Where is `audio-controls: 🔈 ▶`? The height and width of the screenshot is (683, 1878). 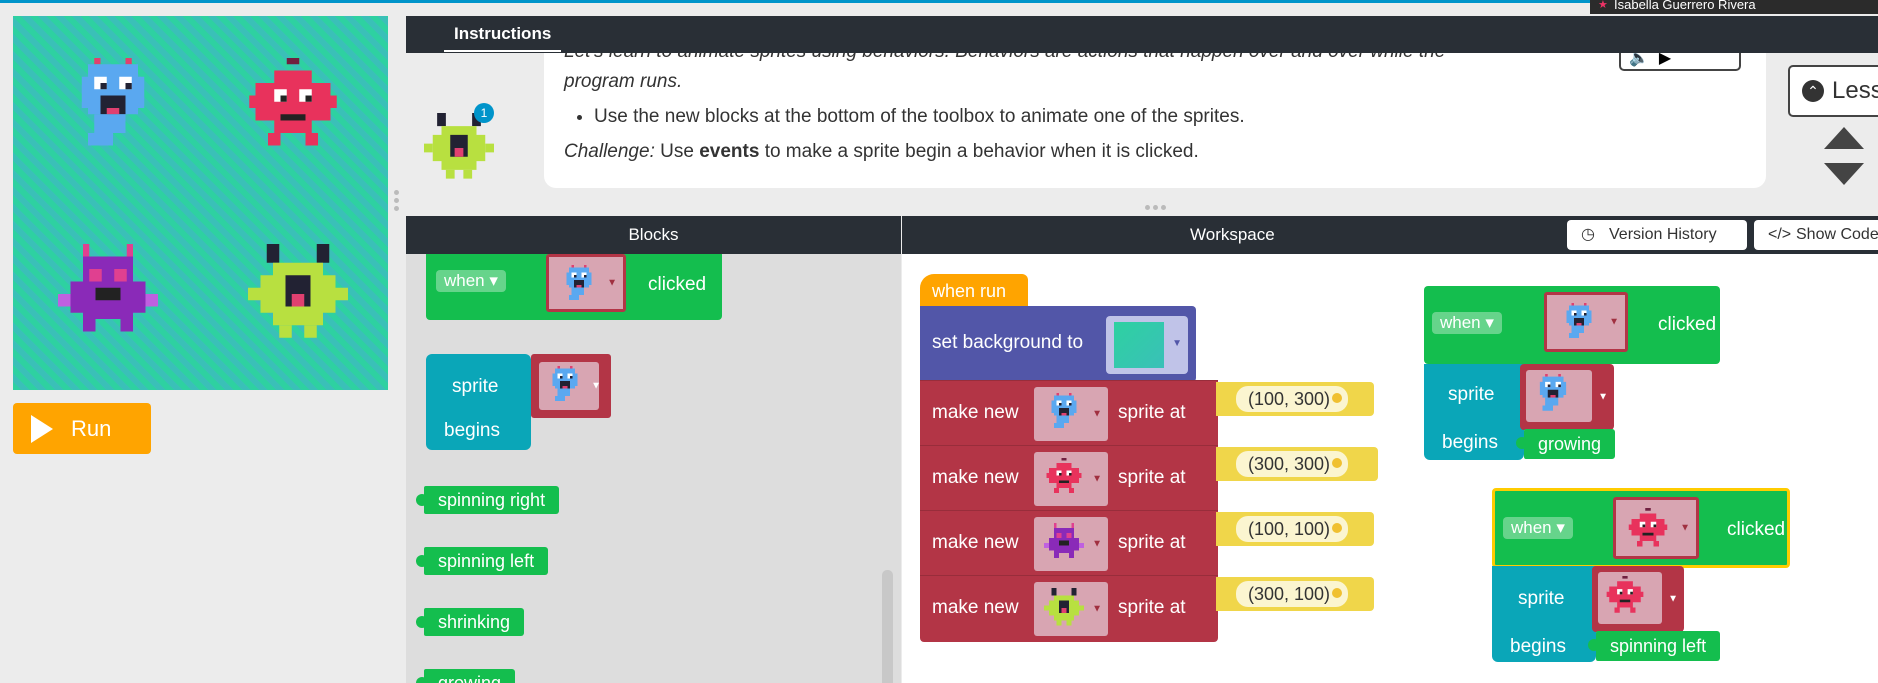 audio-controls: 🔈 ▶ is located at coordinates (1680, 62).